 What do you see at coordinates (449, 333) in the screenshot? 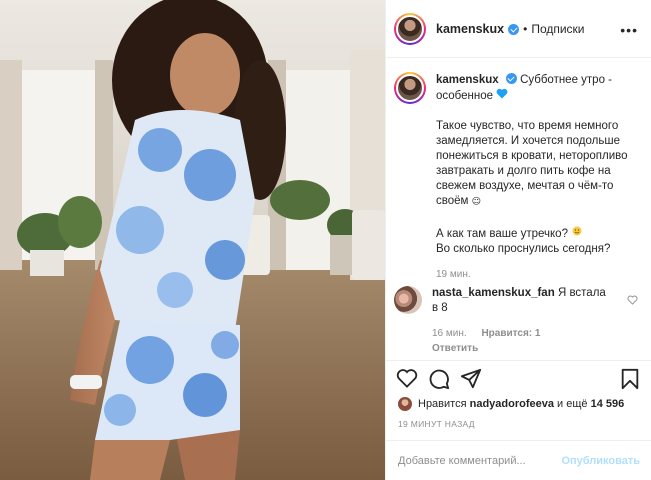
I see `comment-time: 16 мин.` at bounding box center [449, 333].